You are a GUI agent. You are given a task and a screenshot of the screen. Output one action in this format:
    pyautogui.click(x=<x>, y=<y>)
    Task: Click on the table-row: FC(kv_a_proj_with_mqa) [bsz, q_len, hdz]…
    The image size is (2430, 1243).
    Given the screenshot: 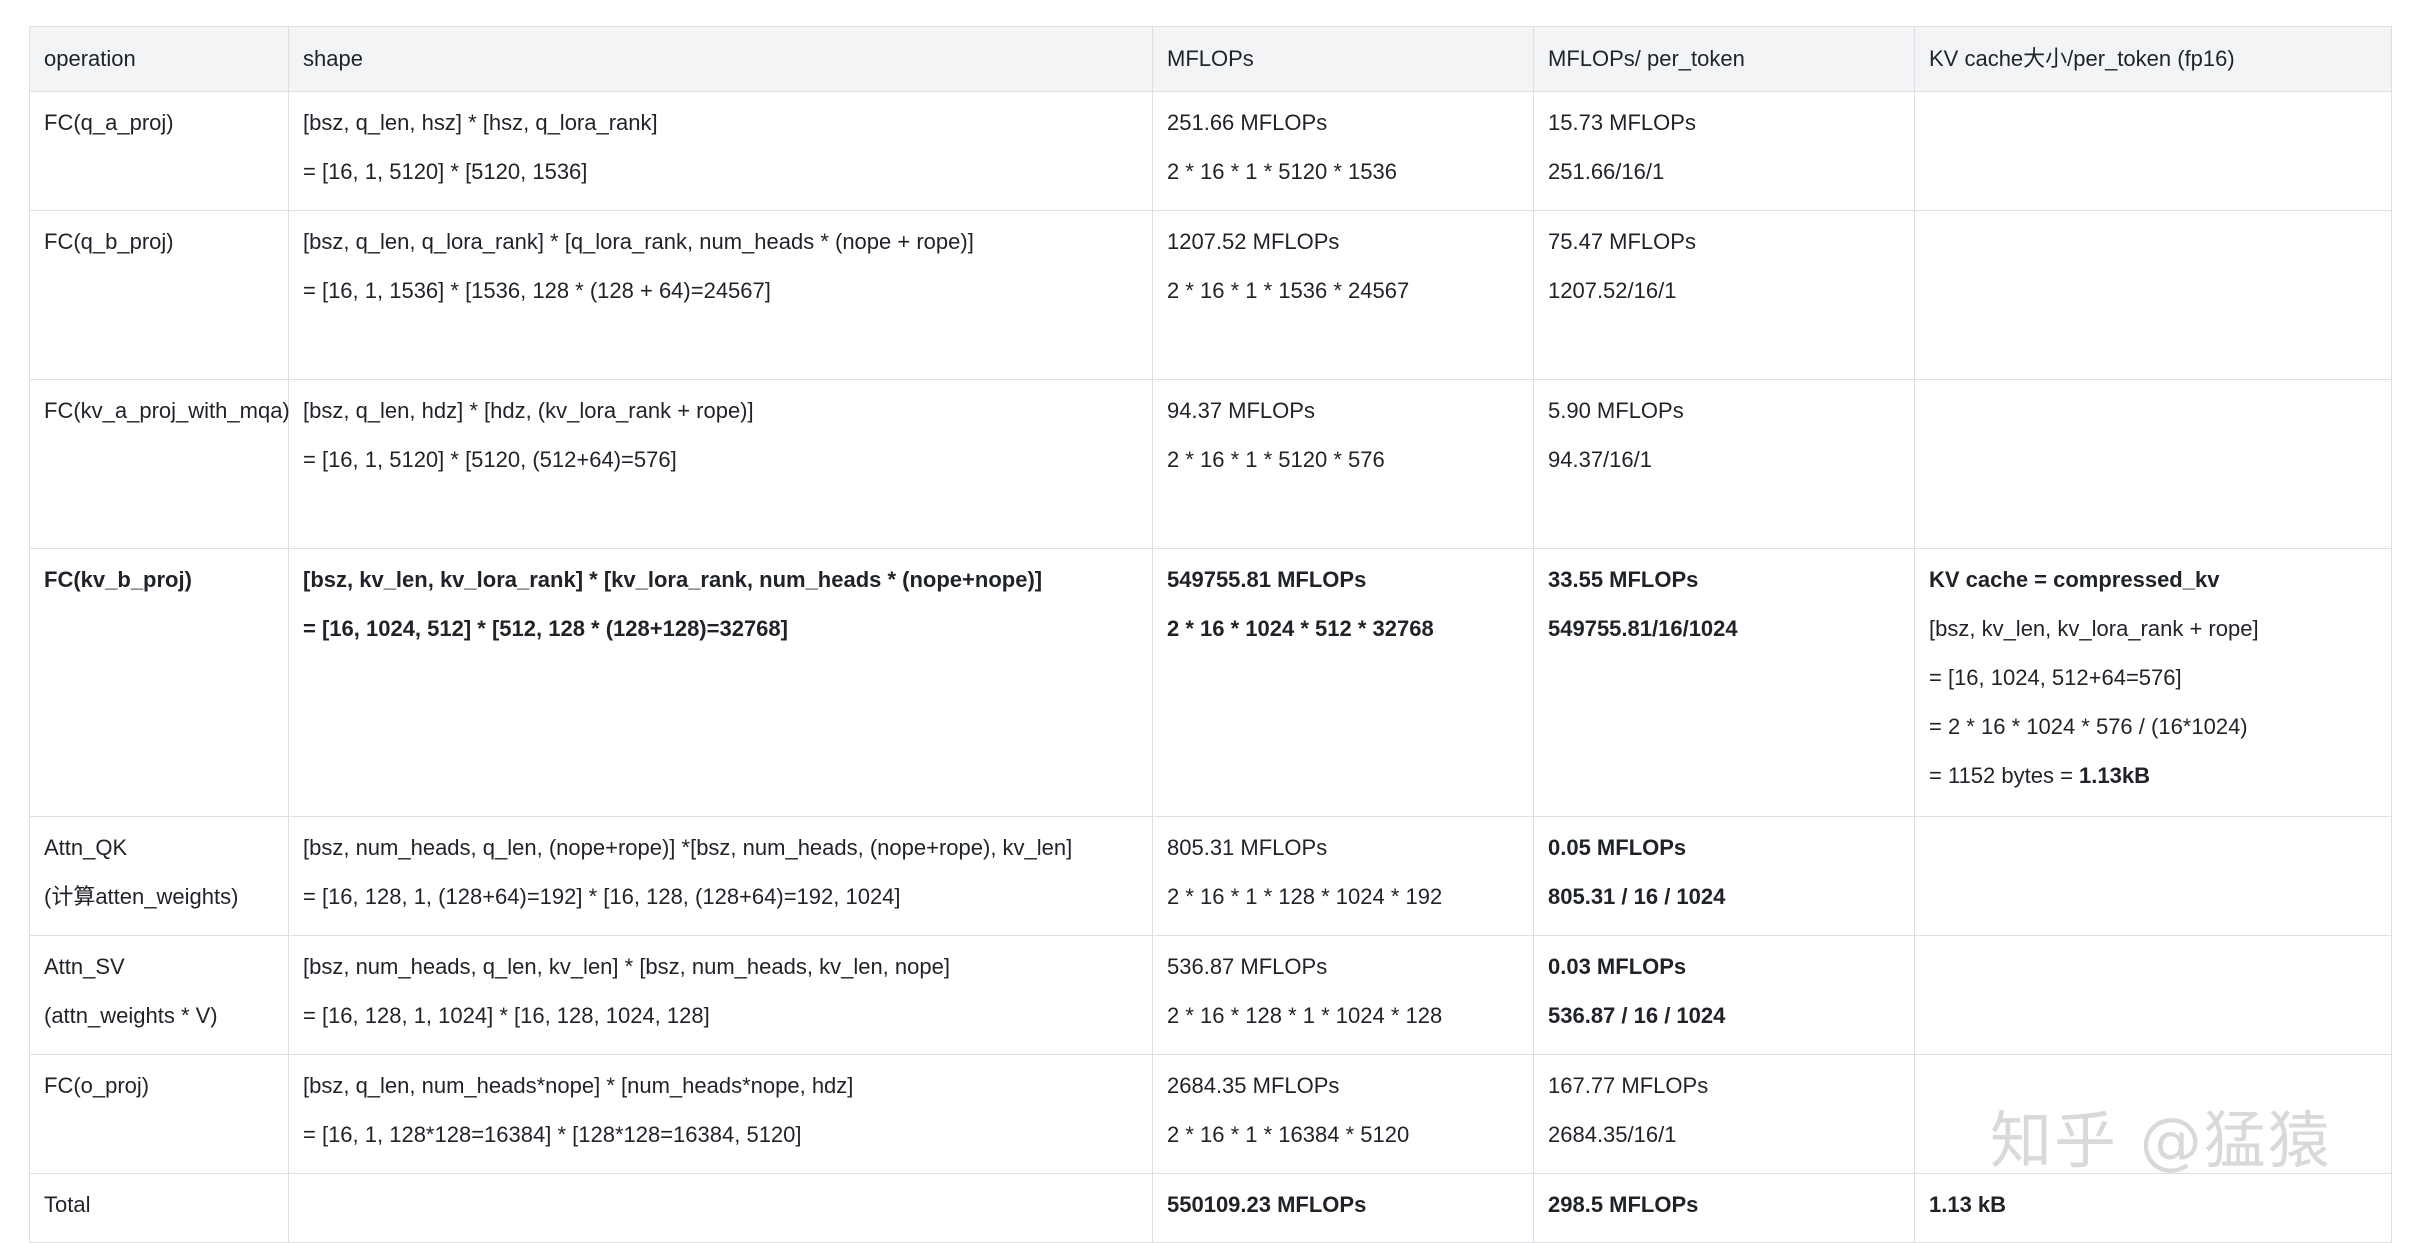 What is the action you would take?
    pyautogui.click(x=1210, y=464)
    